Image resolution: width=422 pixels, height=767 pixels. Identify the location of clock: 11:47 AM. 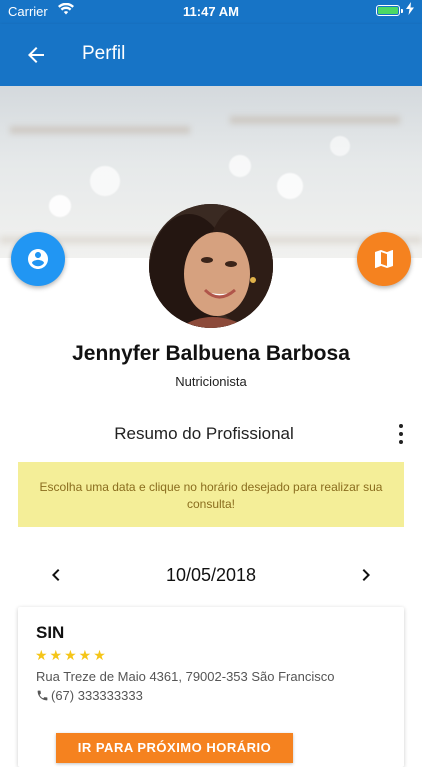
(211, 11).